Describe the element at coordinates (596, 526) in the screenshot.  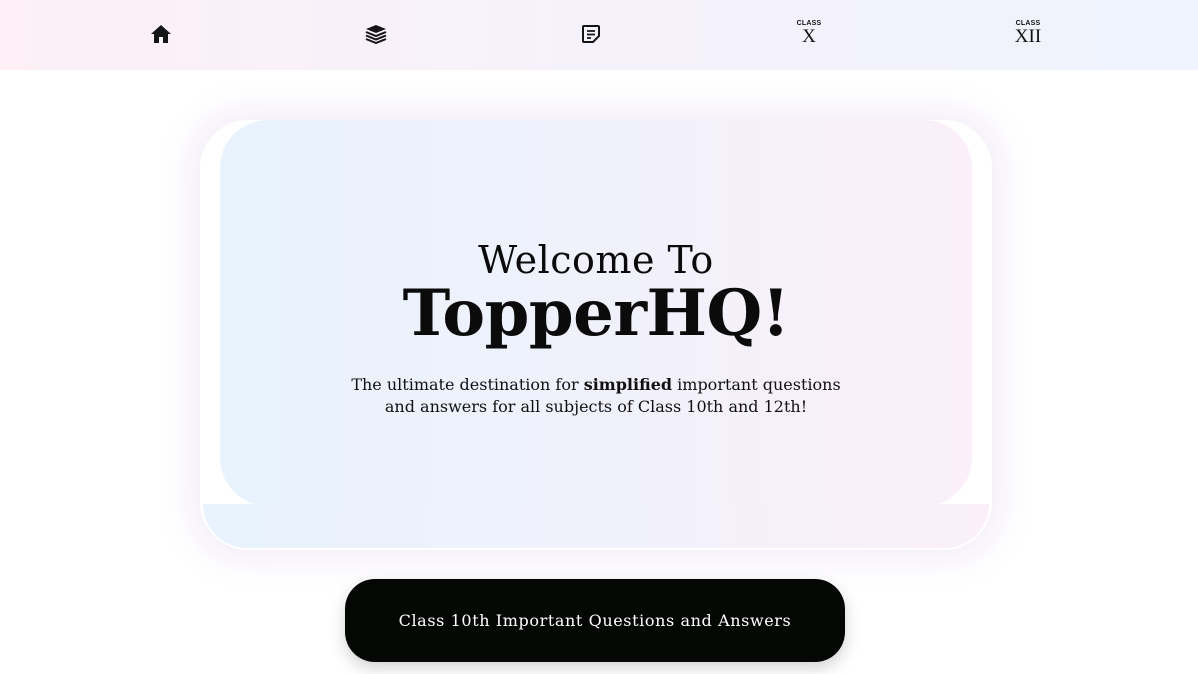
I see `hero-card-base` at that location.